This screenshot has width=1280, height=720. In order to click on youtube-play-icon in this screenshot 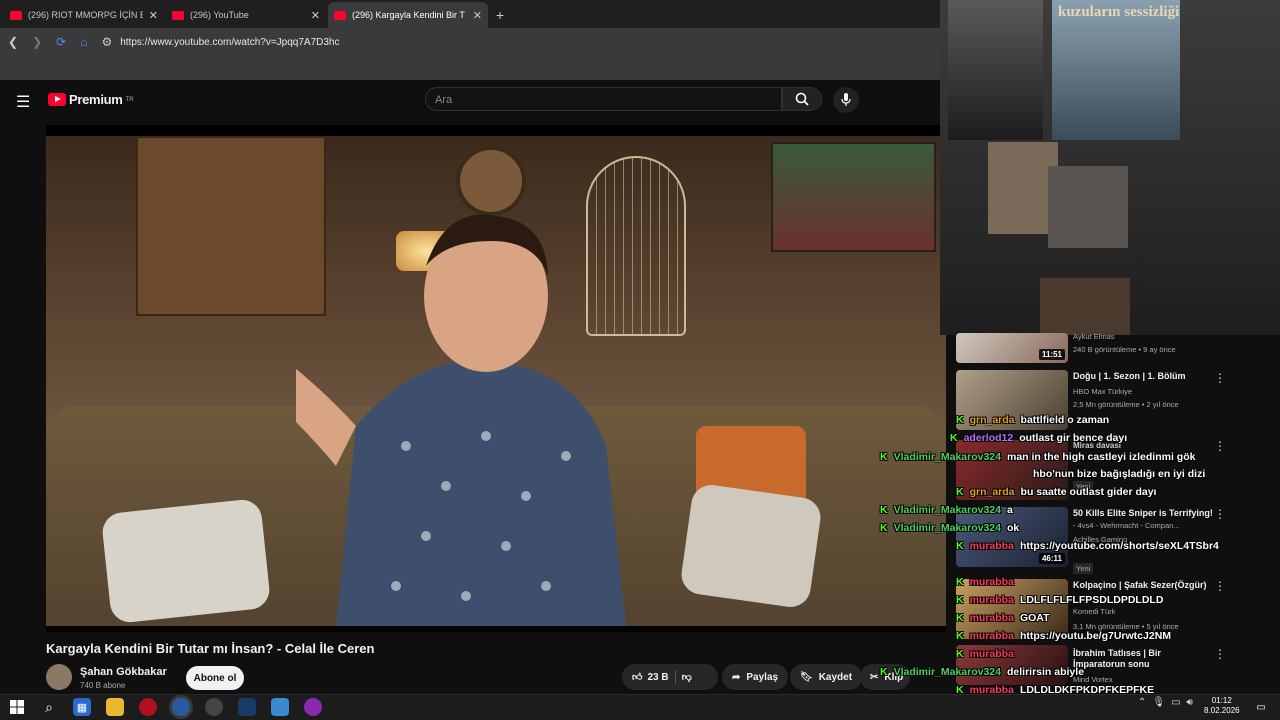, I will do `click(57, 99)`.